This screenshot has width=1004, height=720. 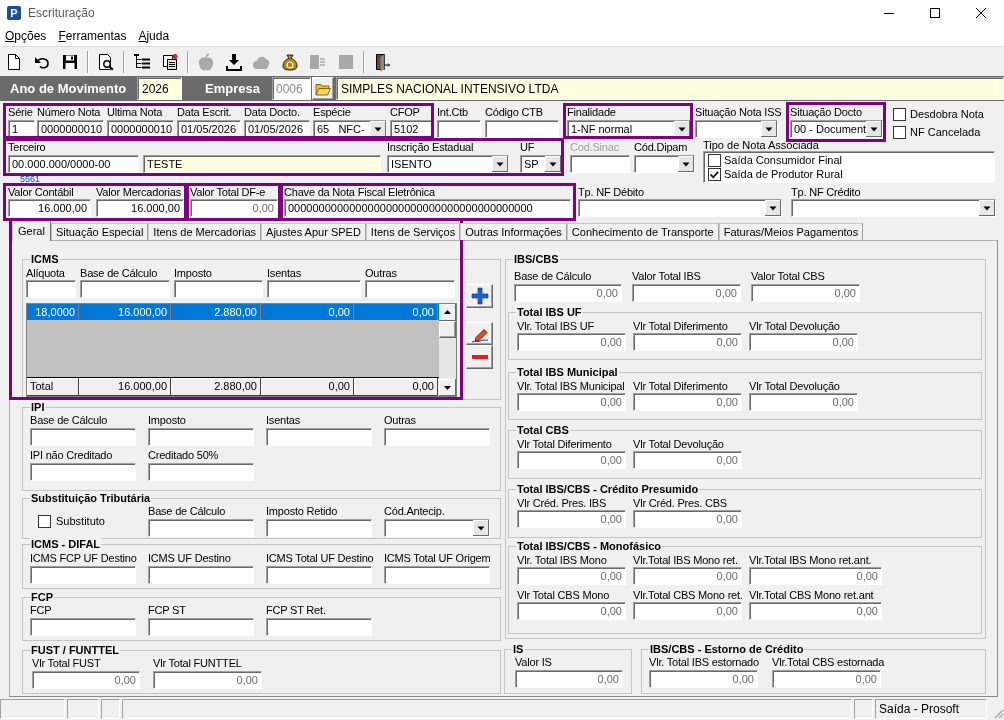 What do you see at coordinates (170, 61) in the screenshot?
I see `document-stack-icon` at bounding box center [170, 61].